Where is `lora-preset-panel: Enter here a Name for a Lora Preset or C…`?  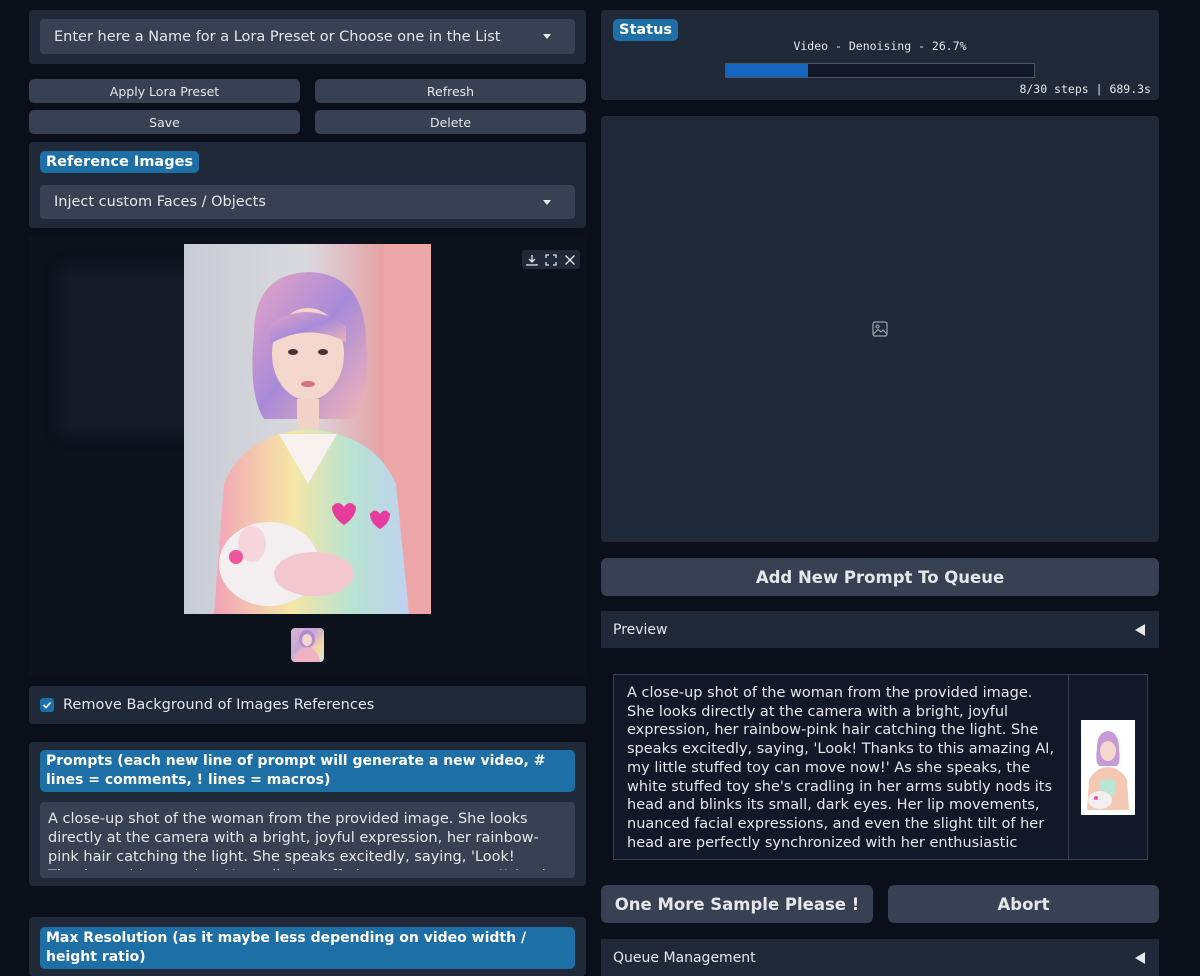 lora-preset-panel: Enter here a Name for a Lora Preset or C… is located at coordinates (307, 37).